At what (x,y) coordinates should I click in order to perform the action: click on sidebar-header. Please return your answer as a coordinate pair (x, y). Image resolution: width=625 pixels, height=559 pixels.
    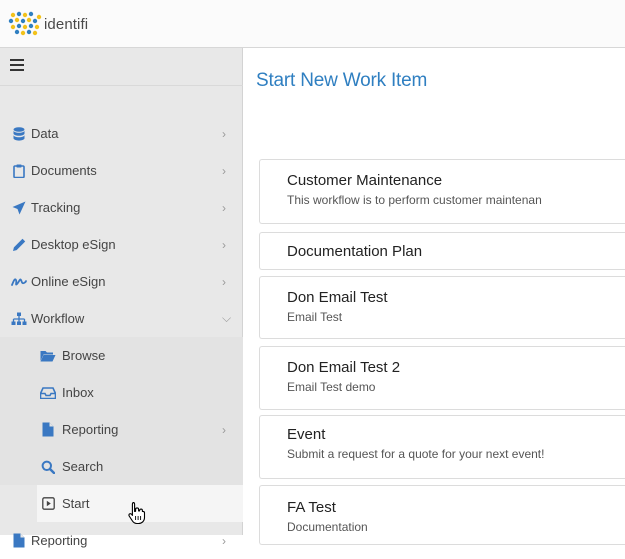
    Looking at the image, I should click on (121, 67).